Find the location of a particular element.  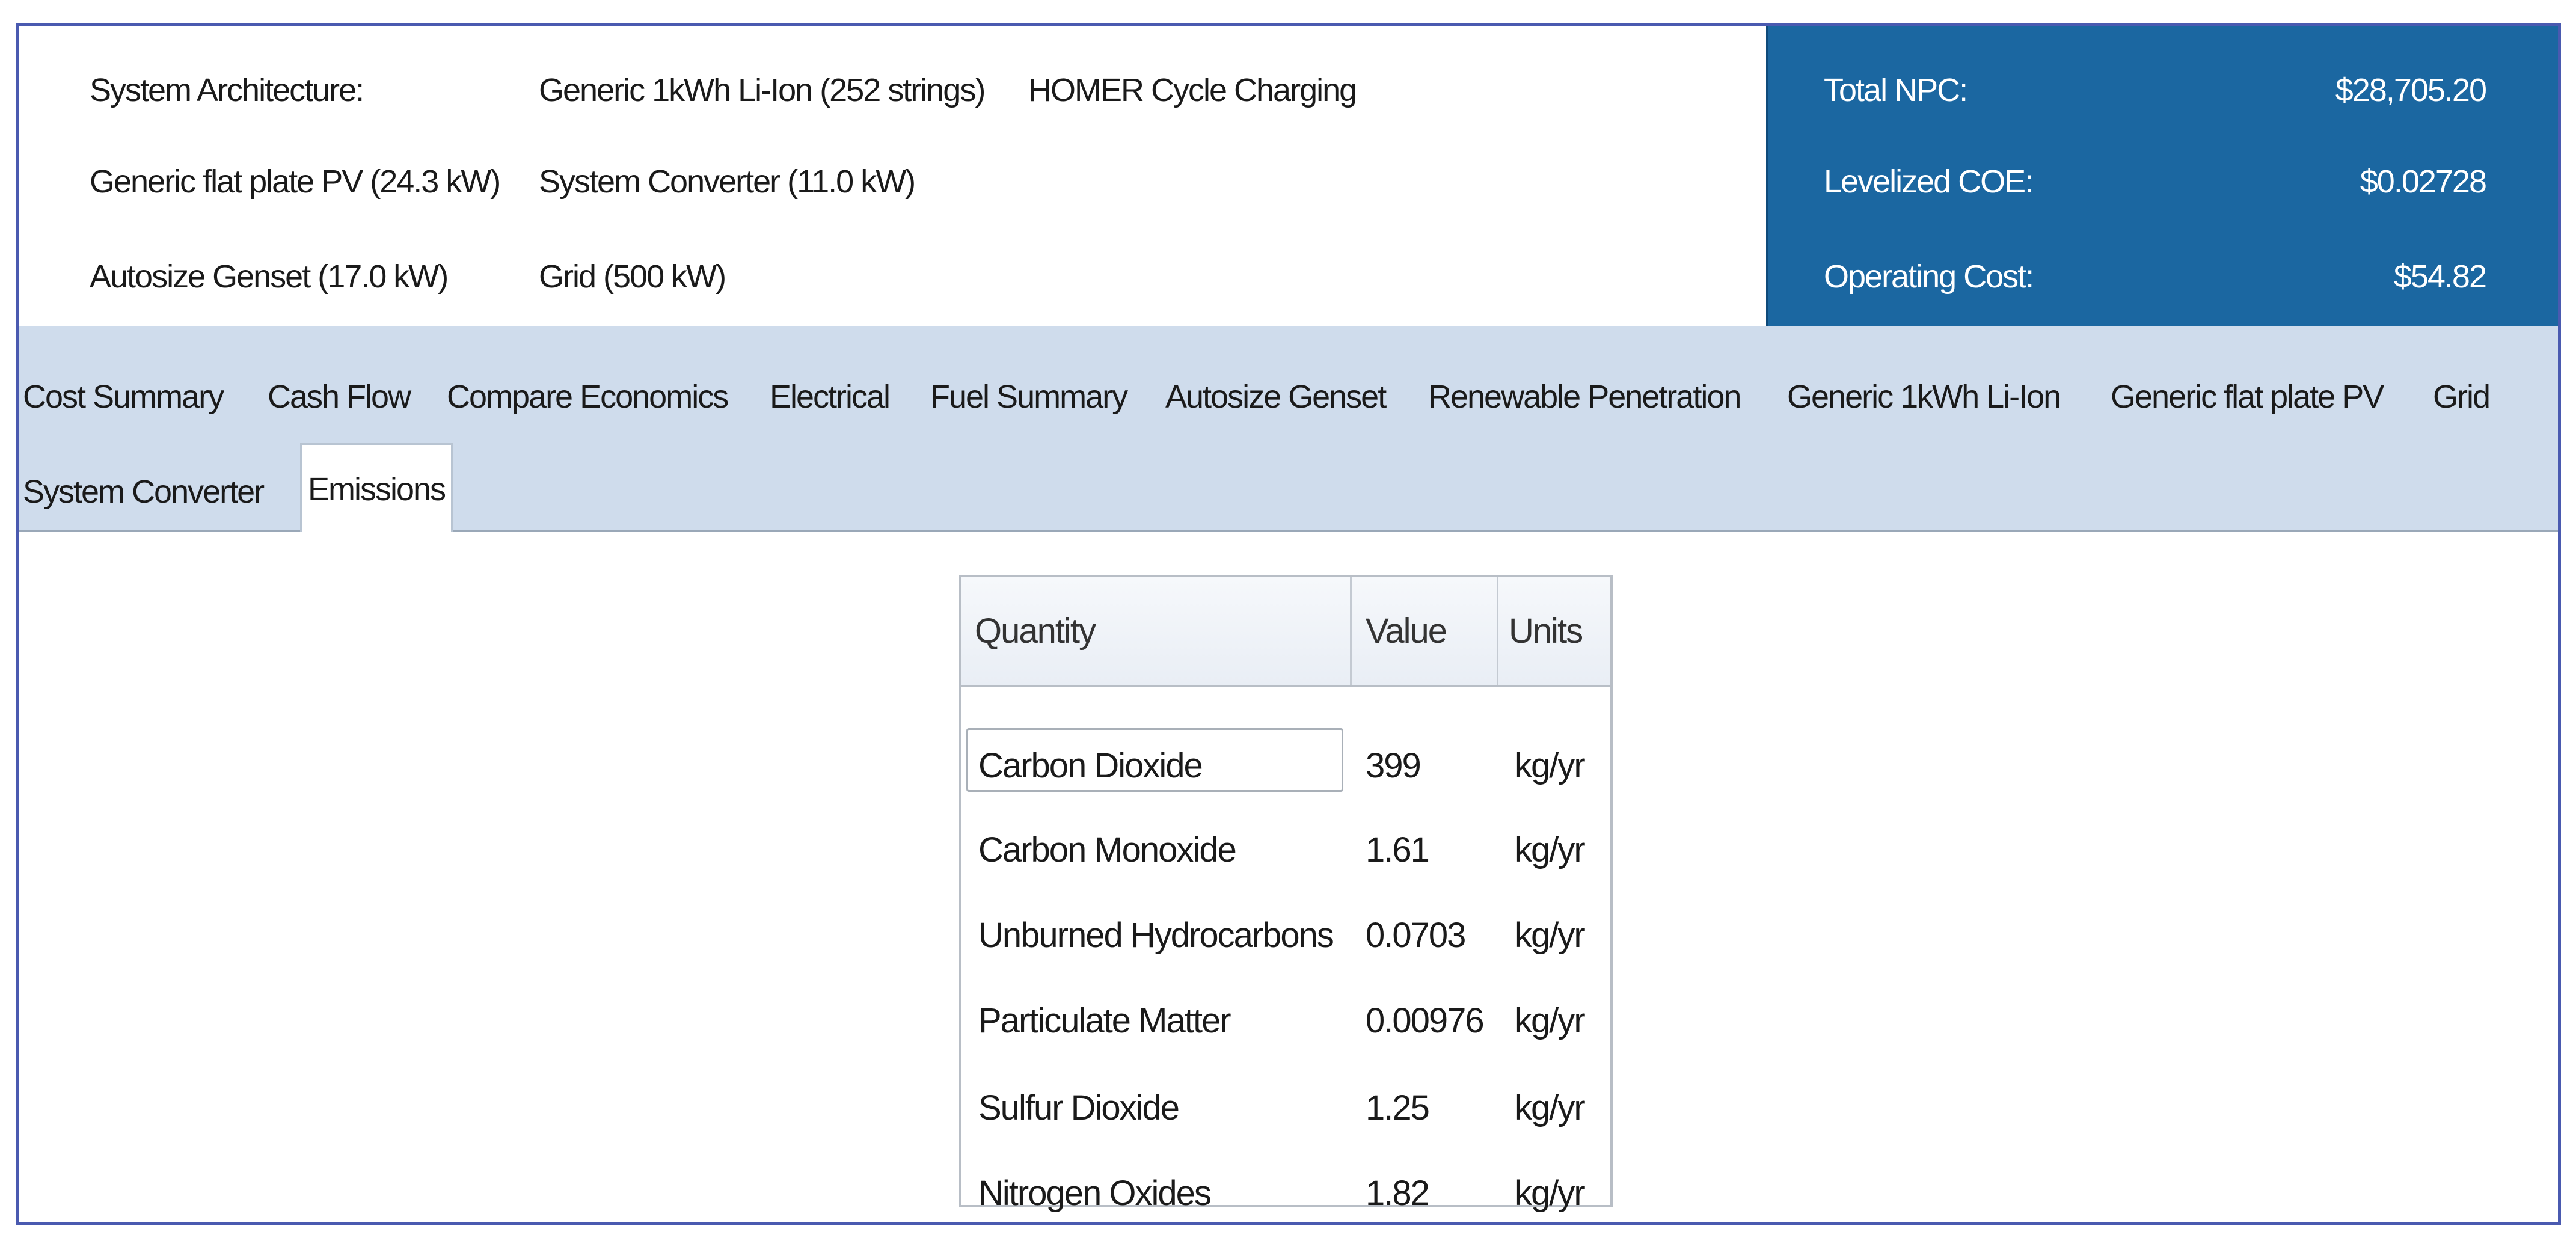

total-npc-label: Total NPC: is located at coordinates (1896, 90).